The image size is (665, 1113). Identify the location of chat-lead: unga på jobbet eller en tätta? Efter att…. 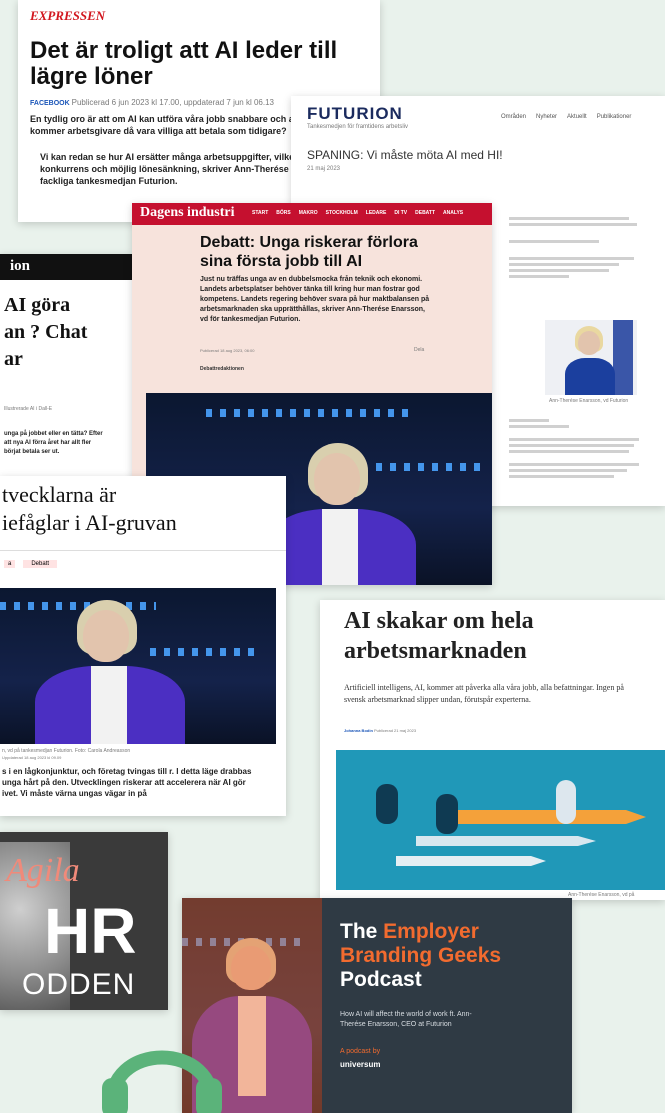
(53, 443).